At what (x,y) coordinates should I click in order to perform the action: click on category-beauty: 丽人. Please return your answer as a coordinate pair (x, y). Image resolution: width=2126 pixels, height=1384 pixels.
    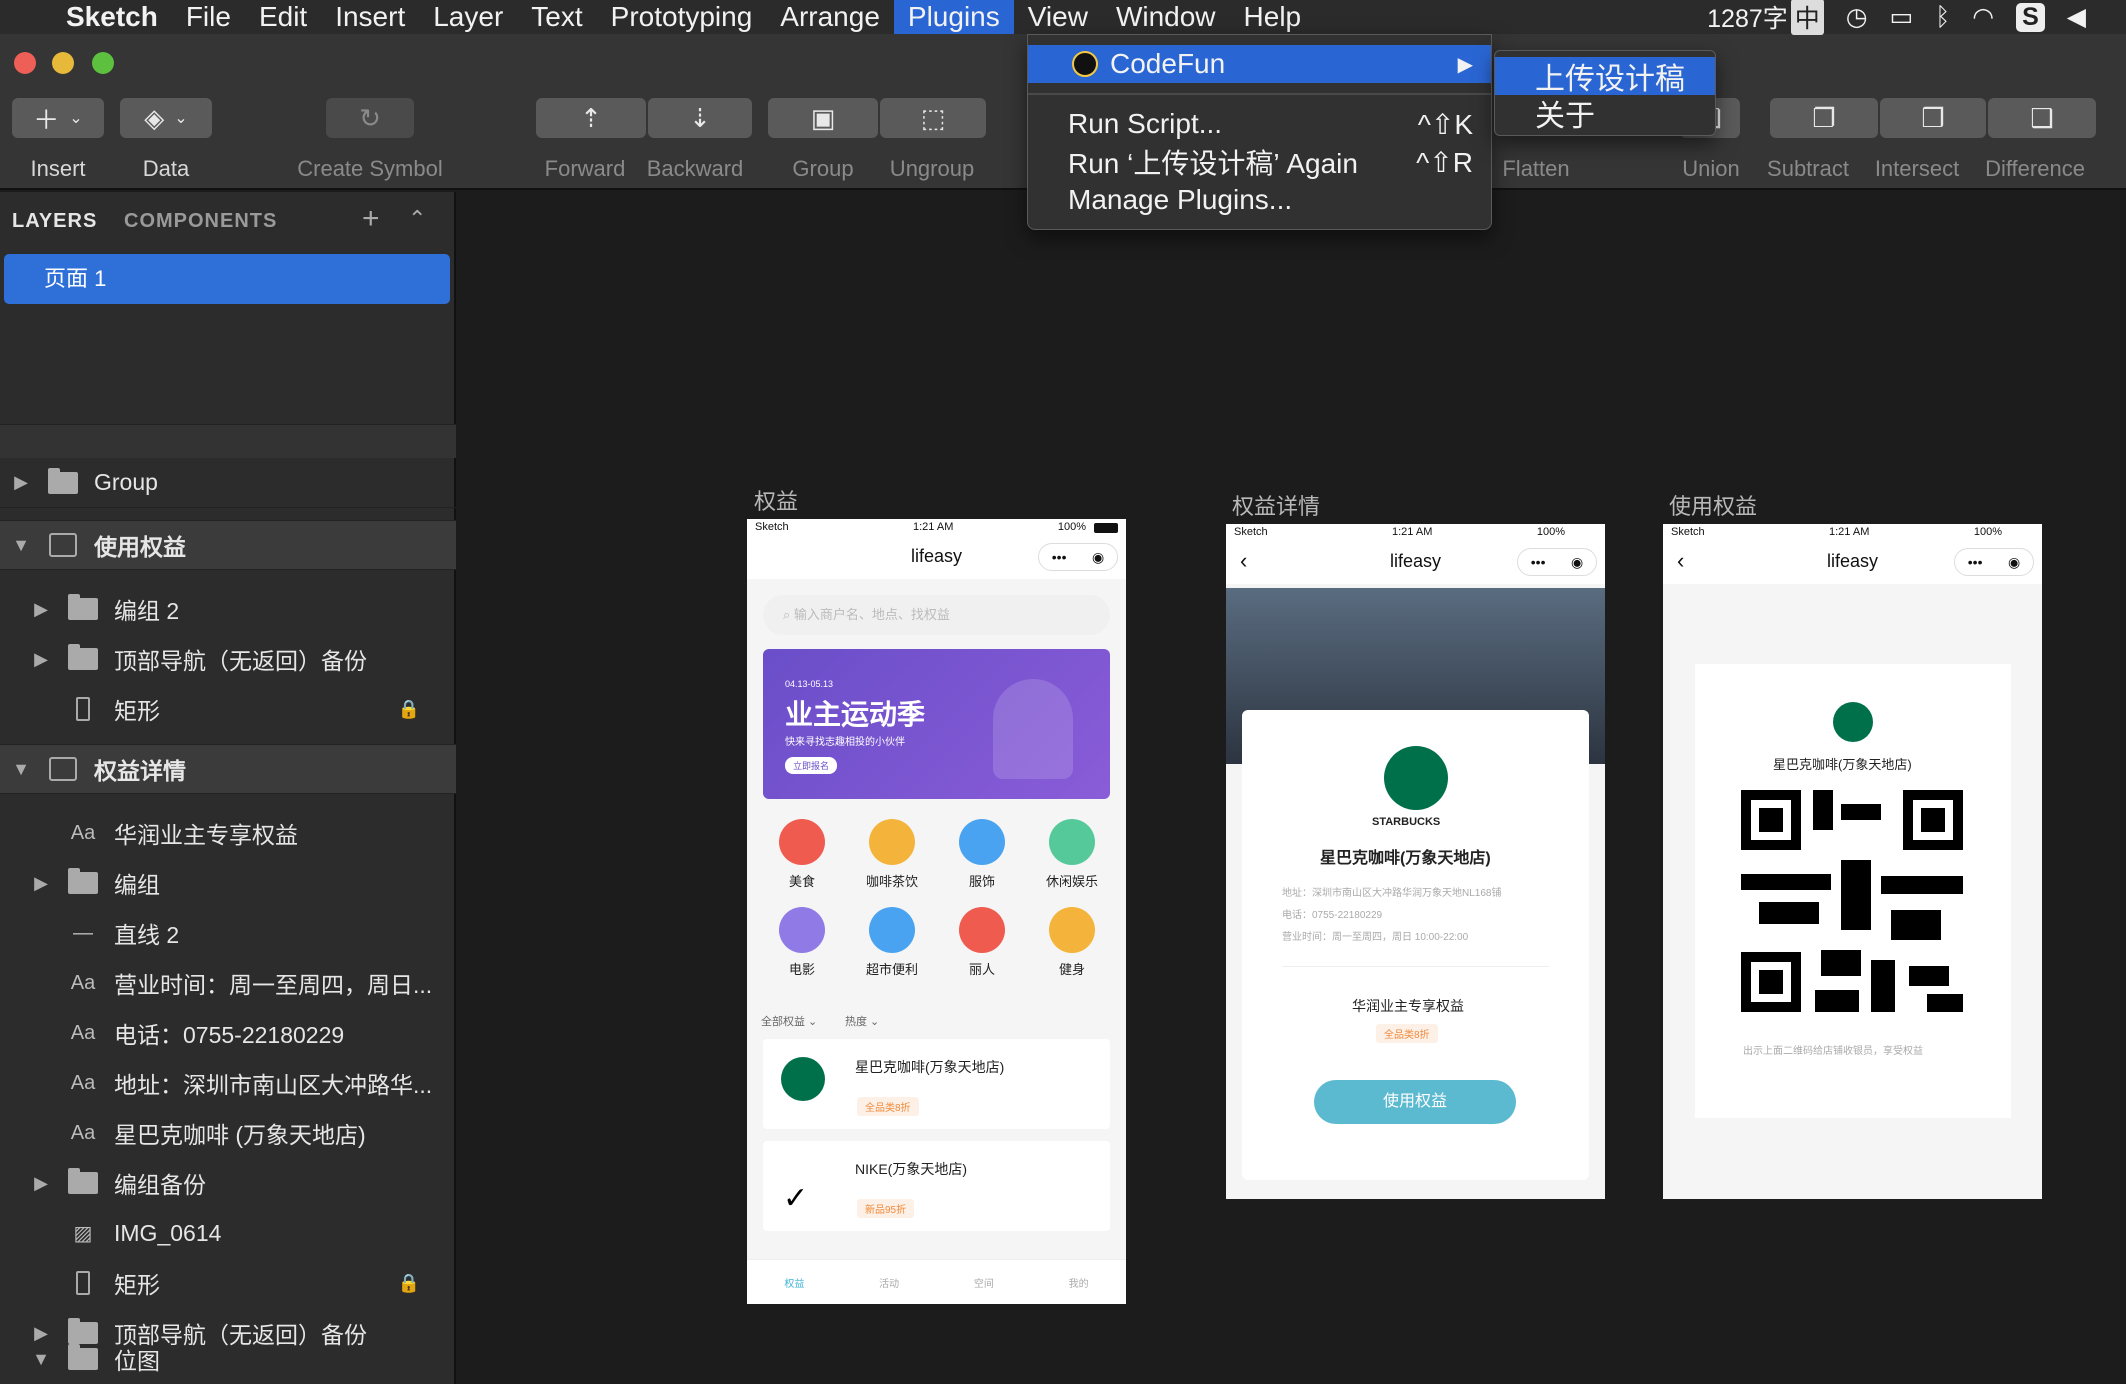
    Looking at the image, I should click on (982, 942).